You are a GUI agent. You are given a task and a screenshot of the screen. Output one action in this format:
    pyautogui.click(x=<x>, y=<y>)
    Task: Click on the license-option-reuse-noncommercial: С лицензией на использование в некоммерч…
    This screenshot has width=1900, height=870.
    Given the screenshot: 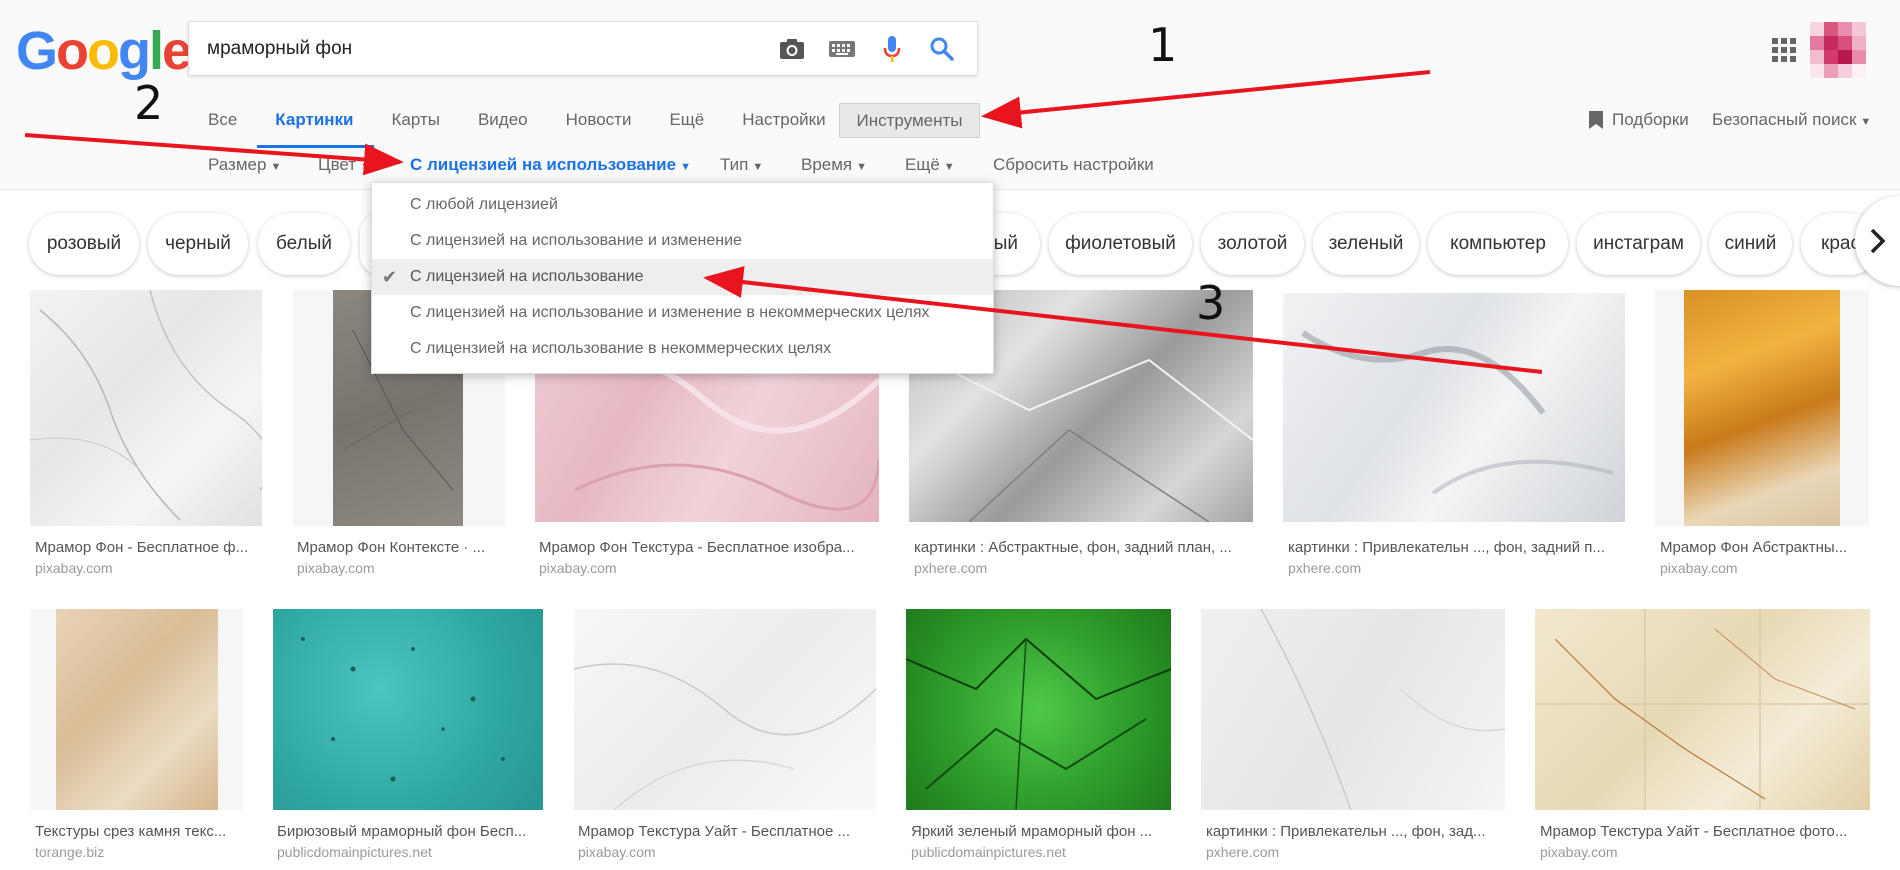 What is the action you would take?
    pyautogui.click(x=682, y=349)
    